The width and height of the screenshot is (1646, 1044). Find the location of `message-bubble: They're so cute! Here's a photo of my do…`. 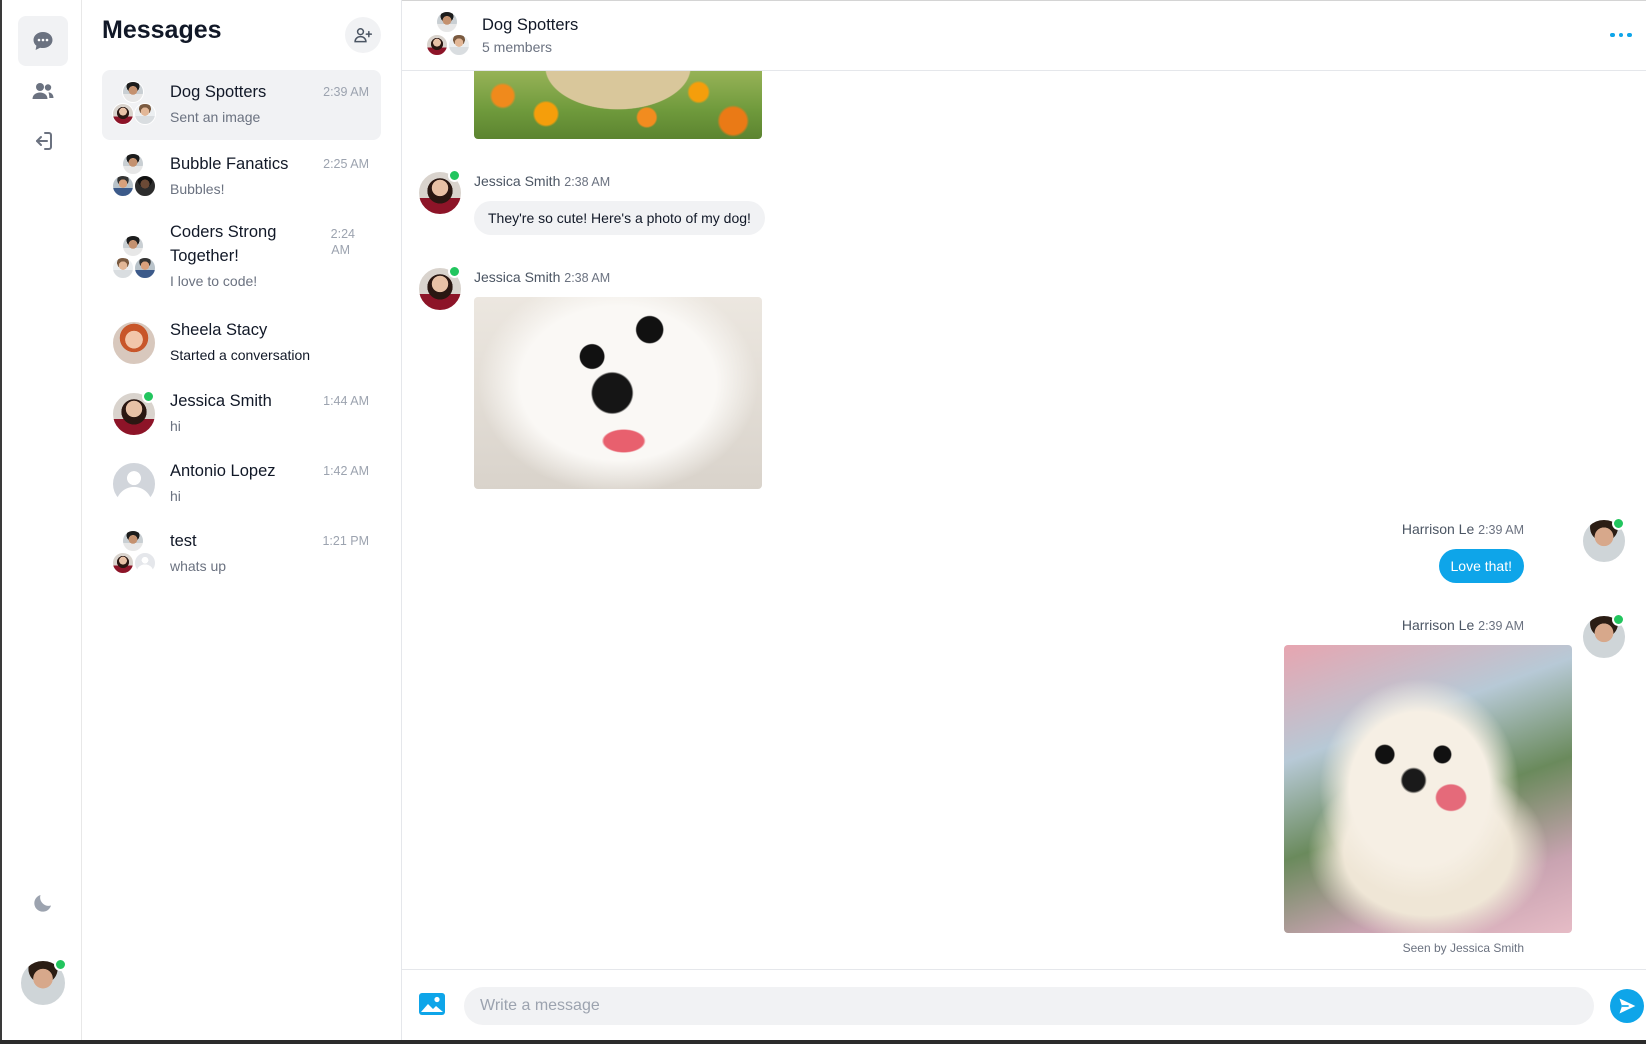

message-bubble: They're so cute! Here's a photo of my do… is located at coordinates (619, 218).